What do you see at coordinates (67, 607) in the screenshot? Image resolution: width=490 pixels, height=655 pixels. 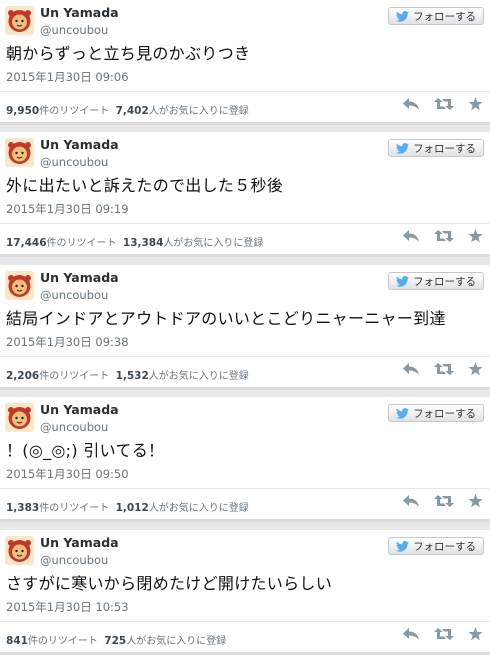 I see `tweet-timestamp: 2015年1月30日 10:53` at bounding box center [67, 607].